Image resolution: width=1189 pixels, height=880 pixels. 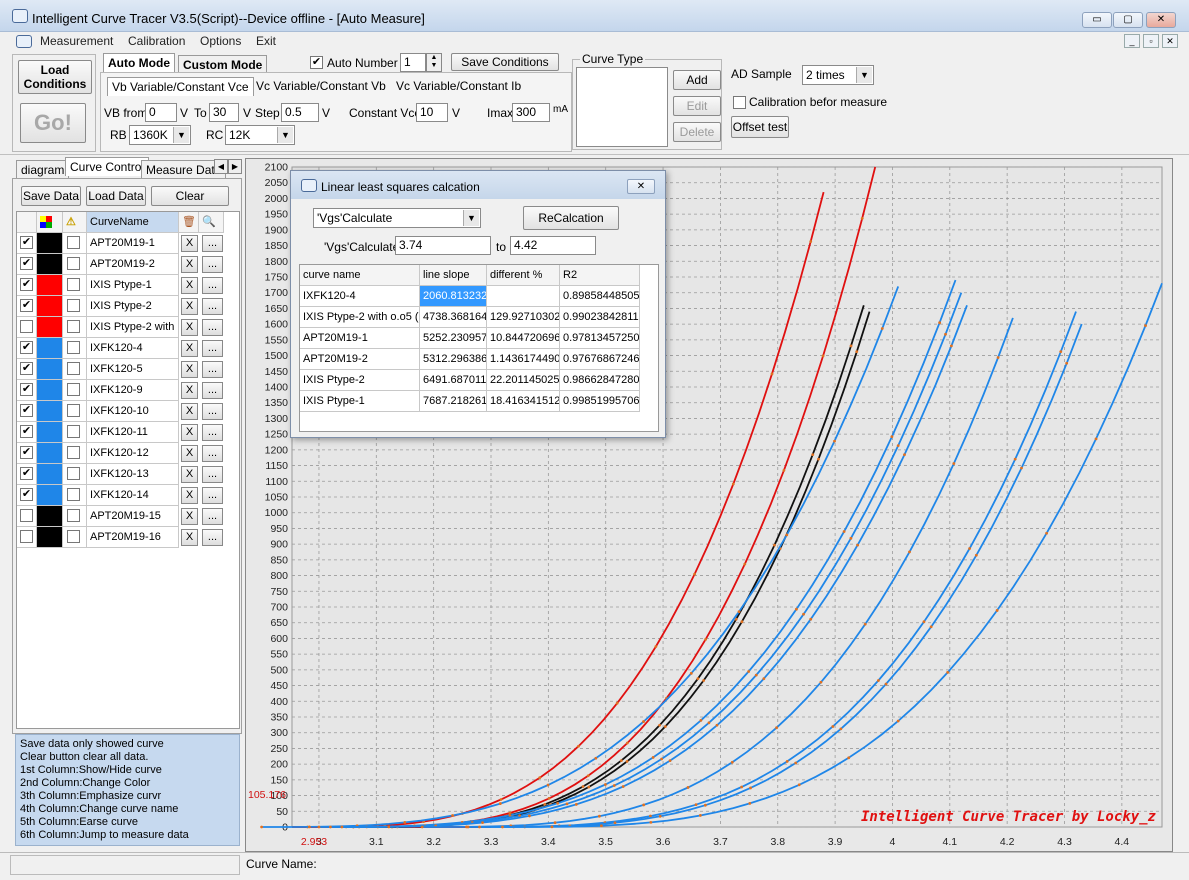 What do you see at coordinates (133, 537) in the screenshot?
I see `curve-name-cell: APT20M19-16` at bounding box center [133, 537].